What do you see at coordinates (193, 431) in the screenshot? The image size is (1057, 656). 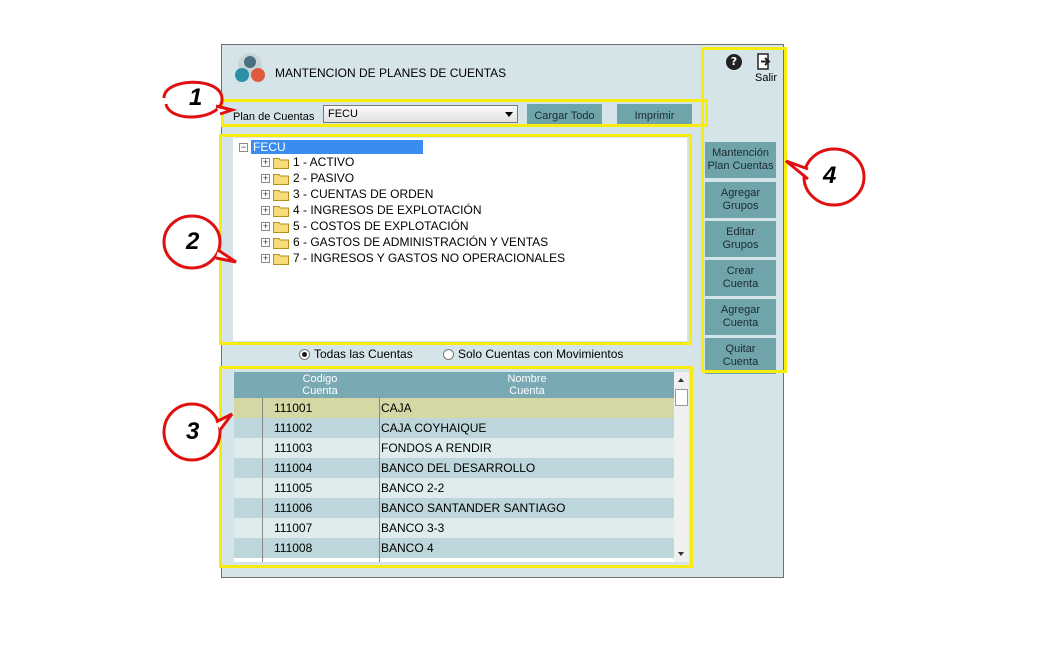 I see `callout-3-number: 3` at bounding box center [193, 431].